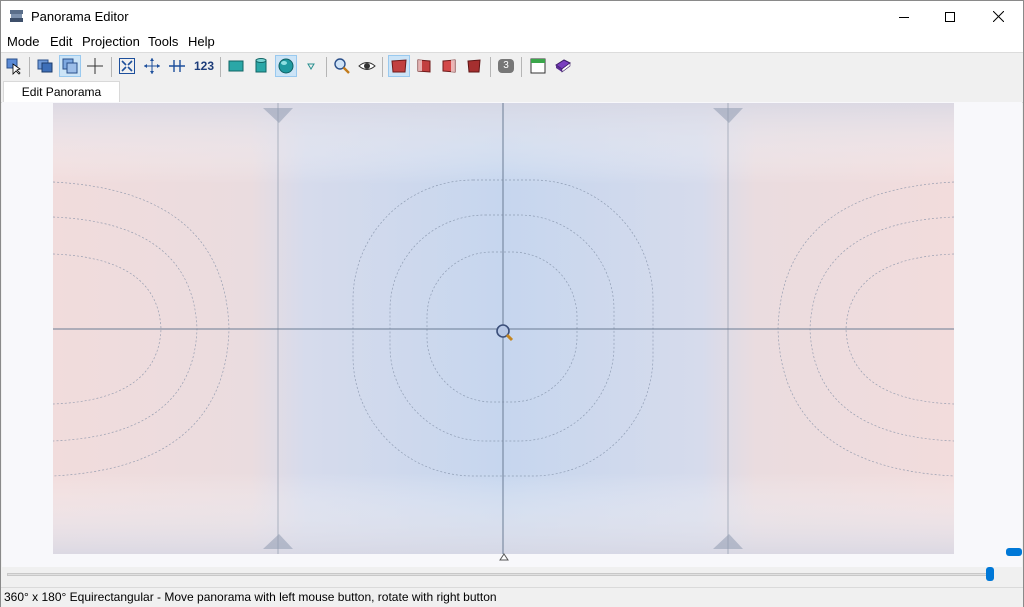 The width and height of the screenshot is (1024, 607). I want to click on mask-icon, so click(70, 66).